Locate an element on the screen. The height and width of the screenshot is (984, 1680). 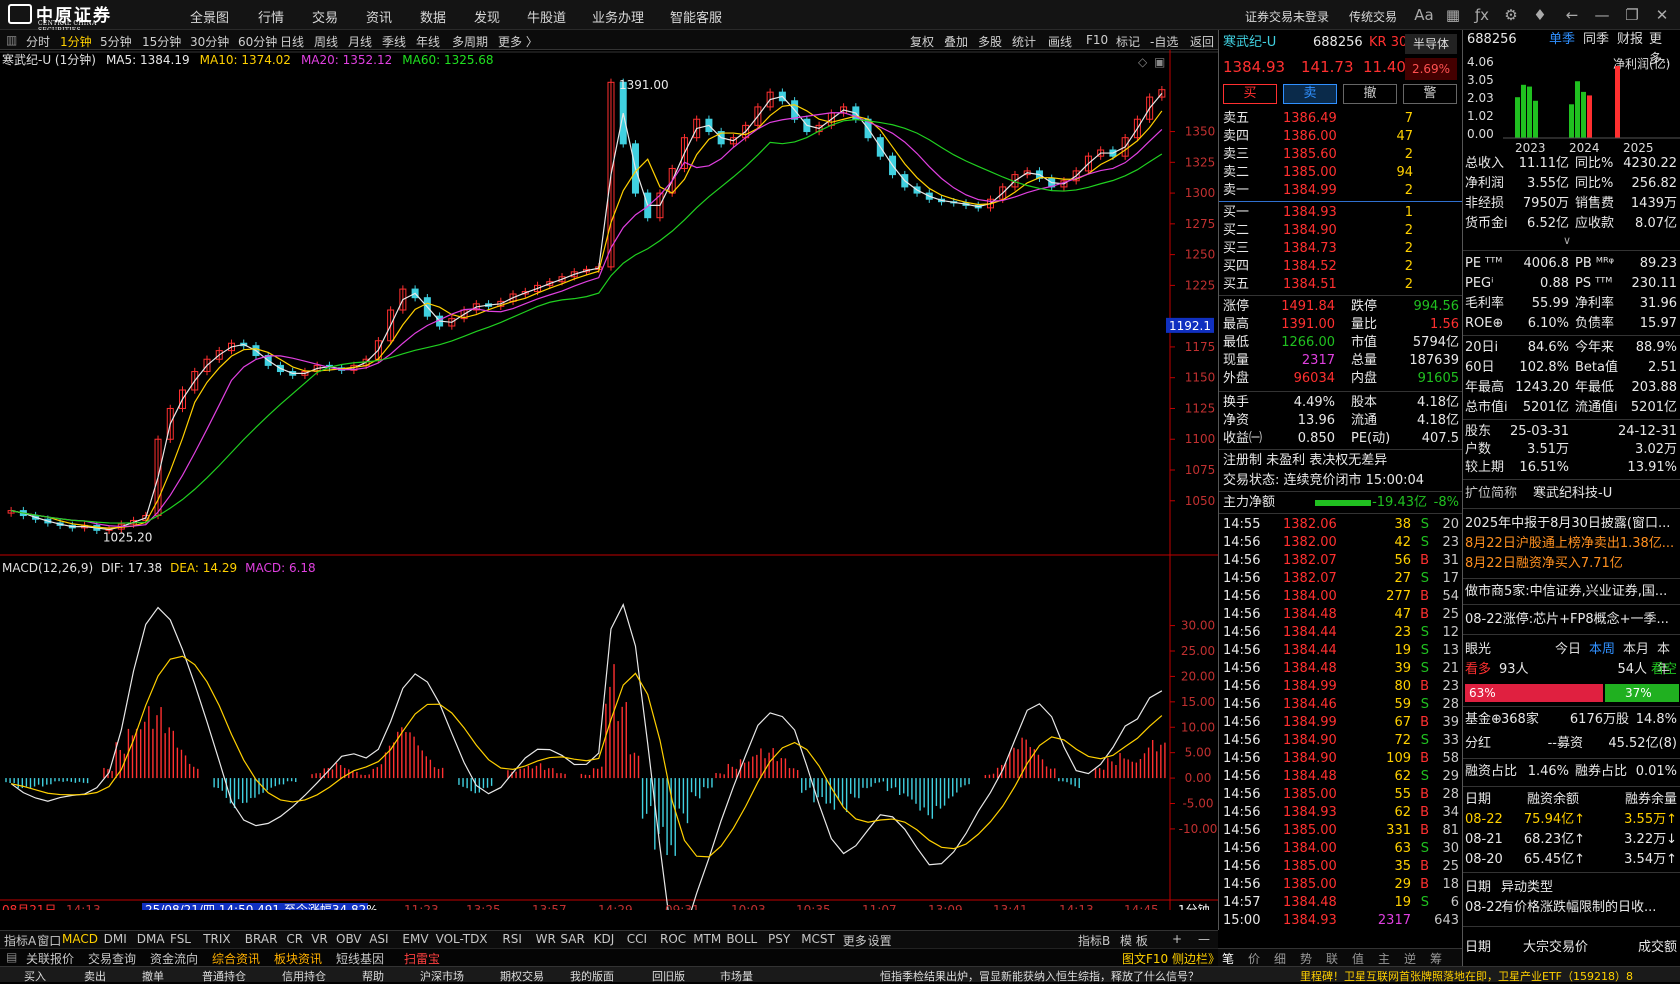
chart-tool-2: 多股 is located at coordinates (990, 41).